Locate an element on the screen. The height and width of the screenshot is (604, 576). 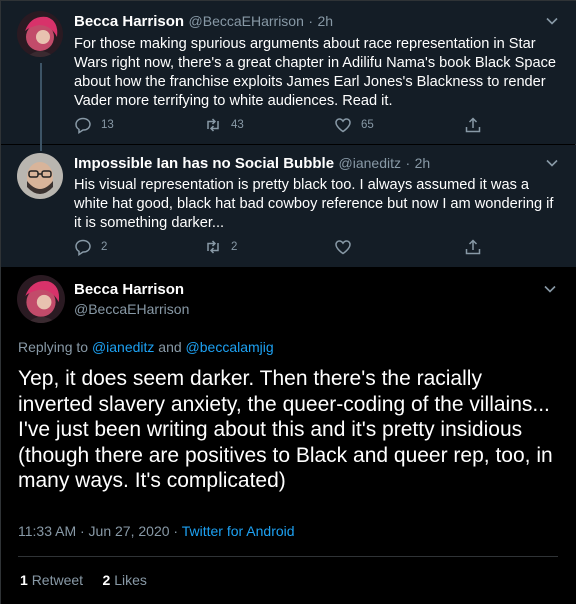
retweet-label: Retweet is located at coordinates (57, 580).